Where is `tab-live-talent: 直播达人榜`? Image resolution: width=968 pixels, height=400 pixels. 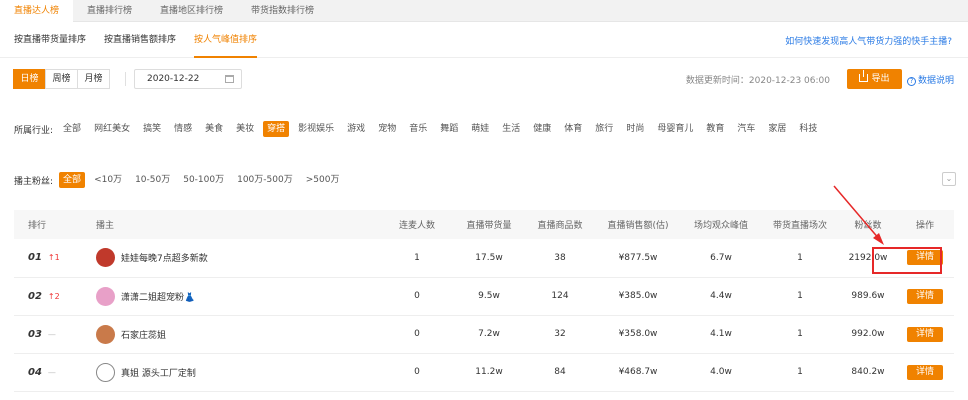 tab-live-talent: 直播达人榜 is located at coordinates (37, 11).